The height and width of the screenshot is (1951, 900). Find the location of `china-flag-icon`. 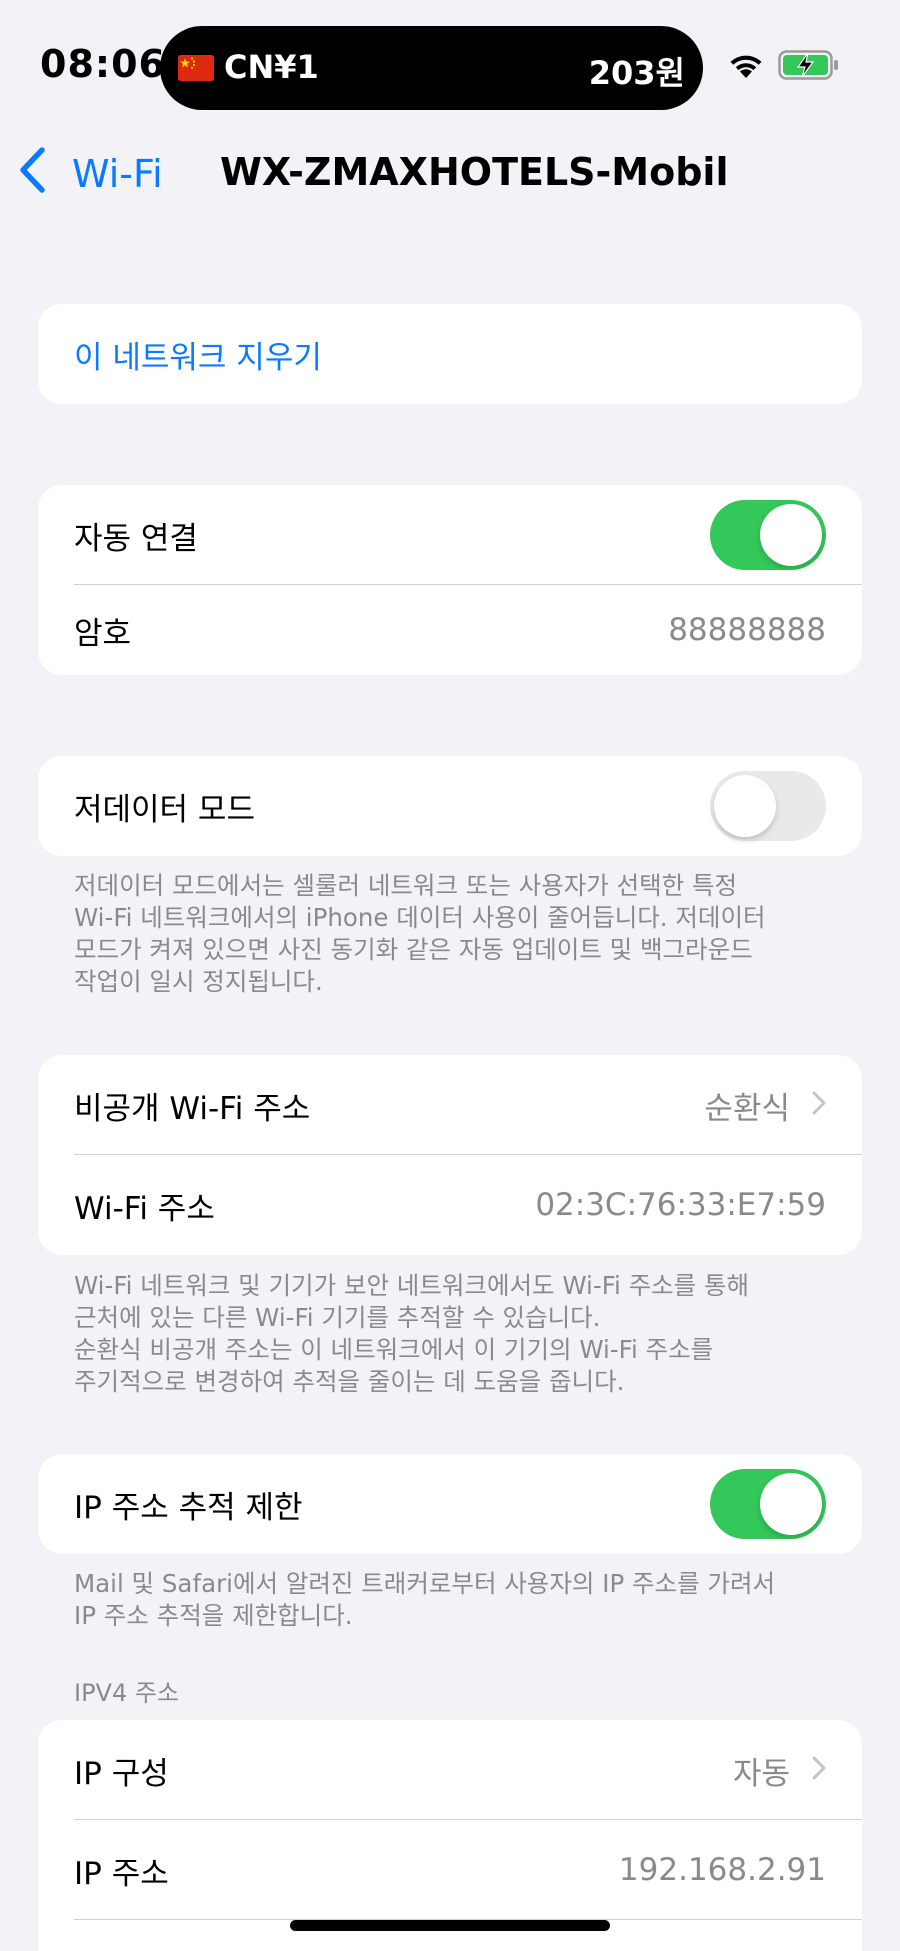

china-flag-icon is located at coordinates (196, 68).